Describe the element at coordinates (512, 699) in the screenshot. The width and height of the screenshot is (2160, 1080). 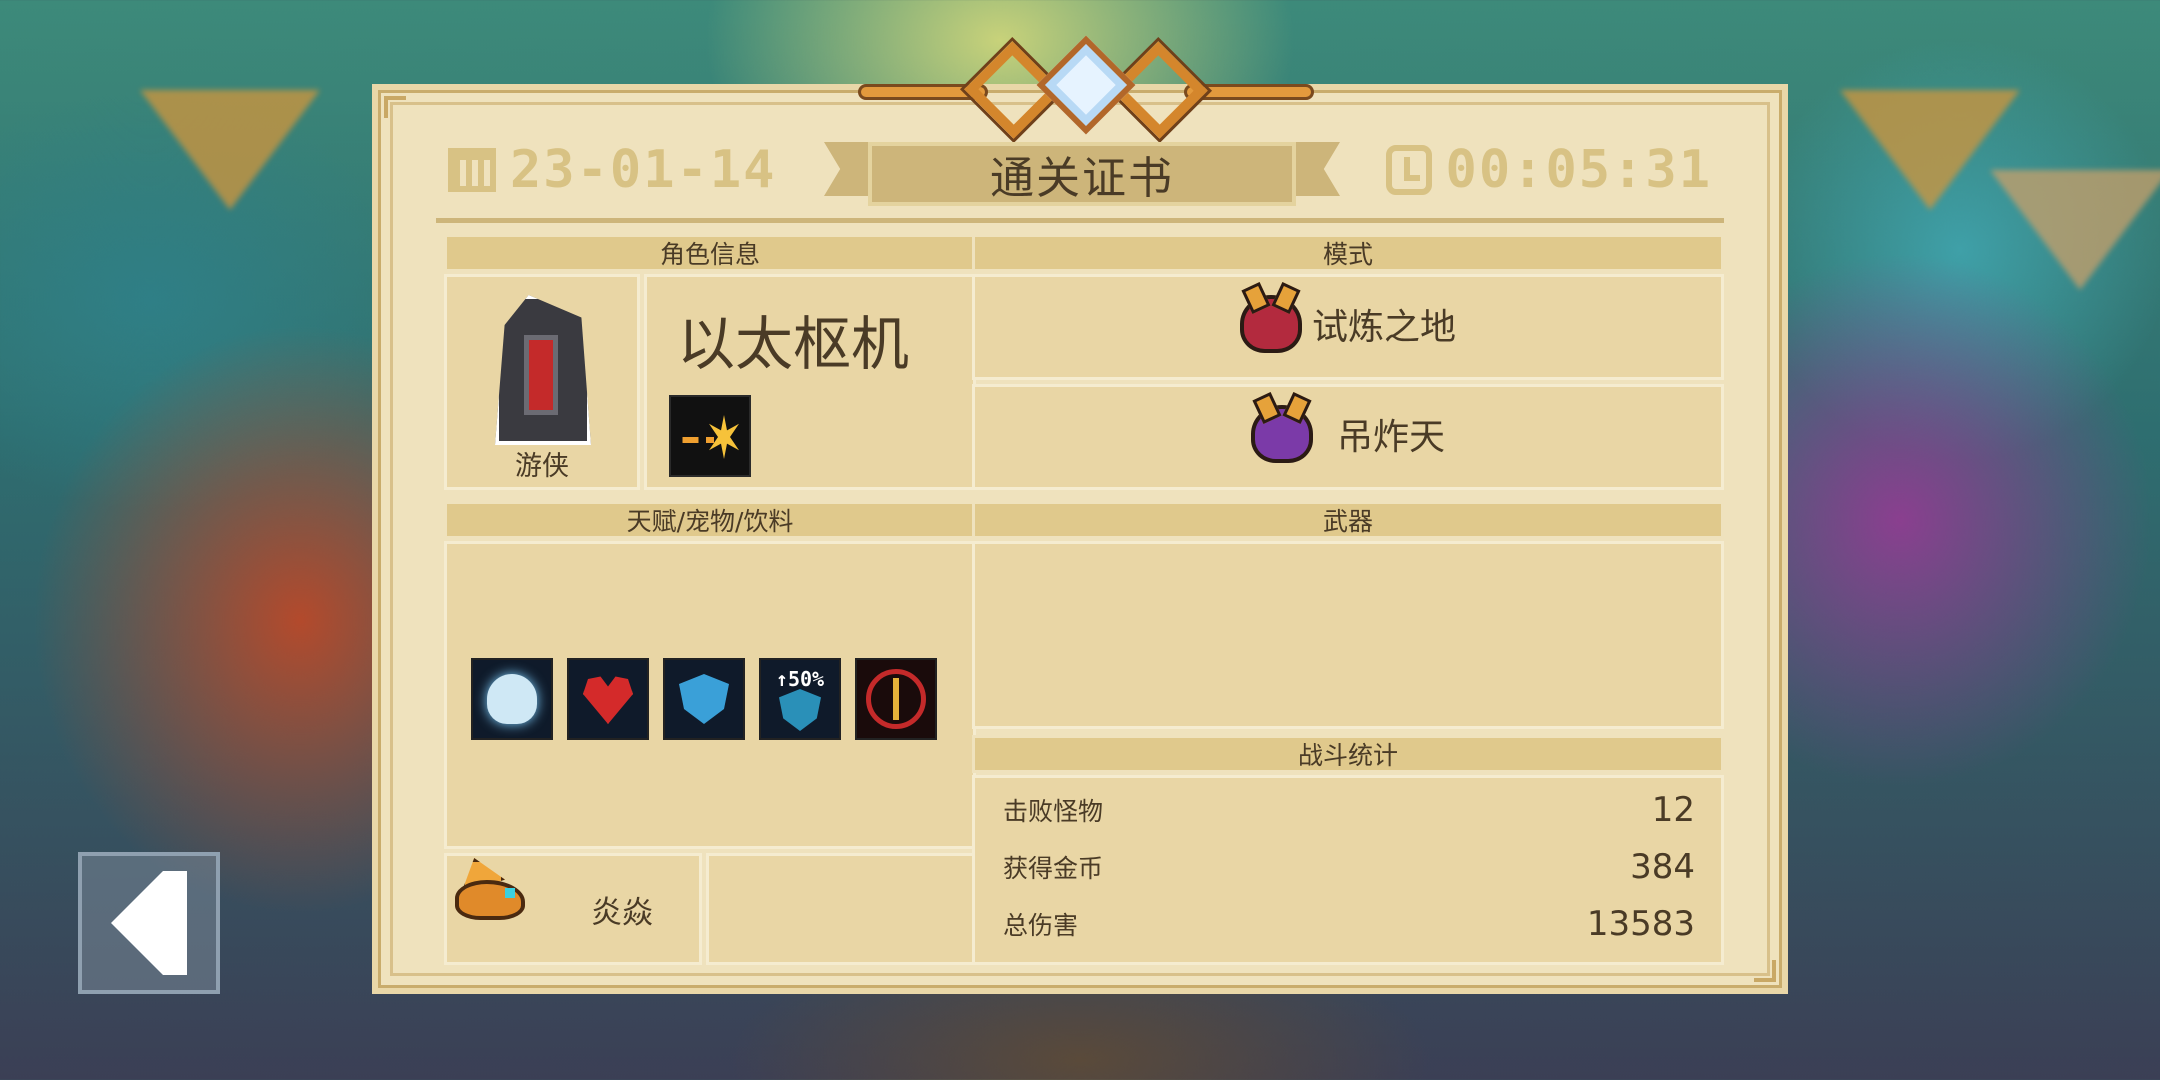
I see `meditating-monk-icon` at that location.